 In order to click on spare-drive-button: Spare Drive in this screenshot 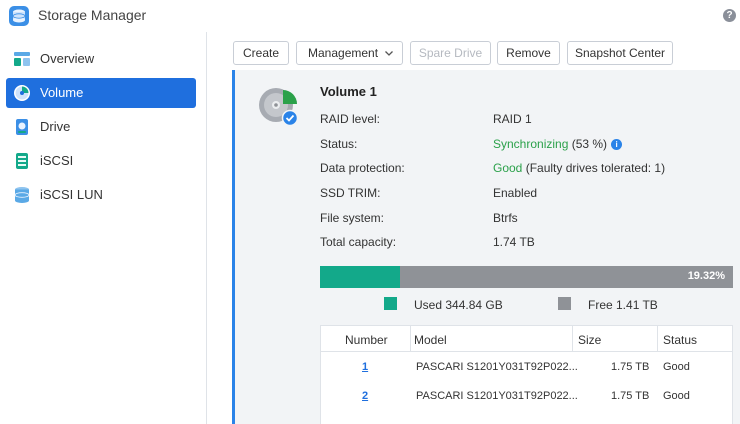, I will do `click(450, 53)`.